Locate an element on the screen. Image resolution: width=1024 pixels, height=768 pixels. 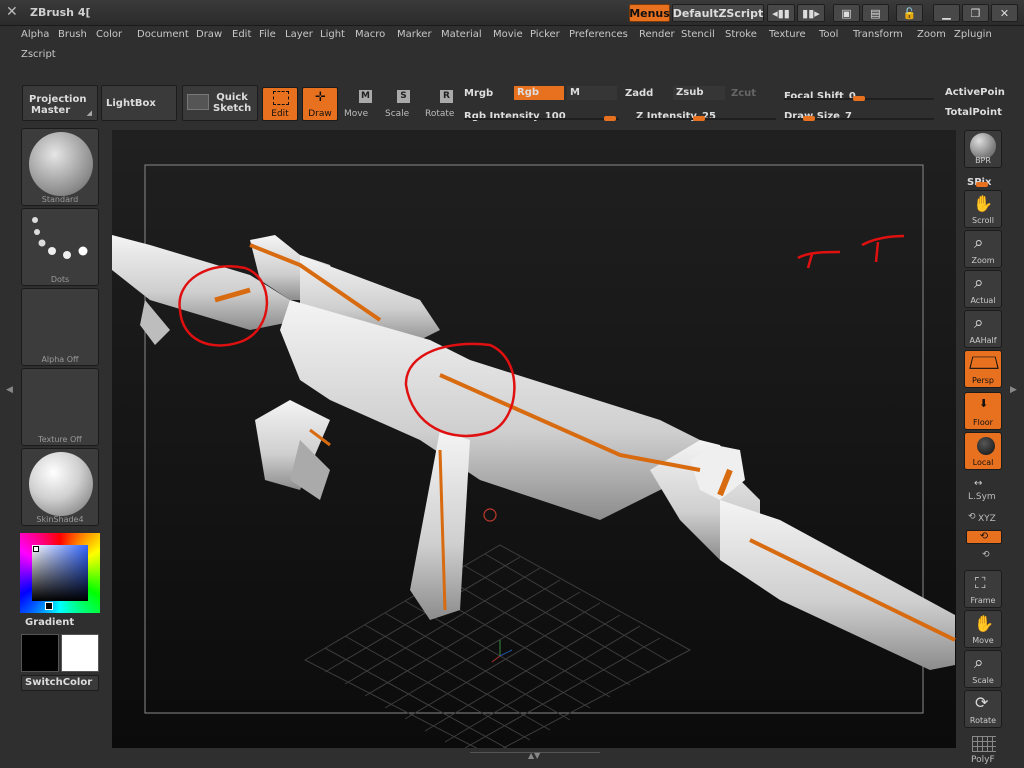
zsub-button: Zsub is located at coordinates (699, 93).